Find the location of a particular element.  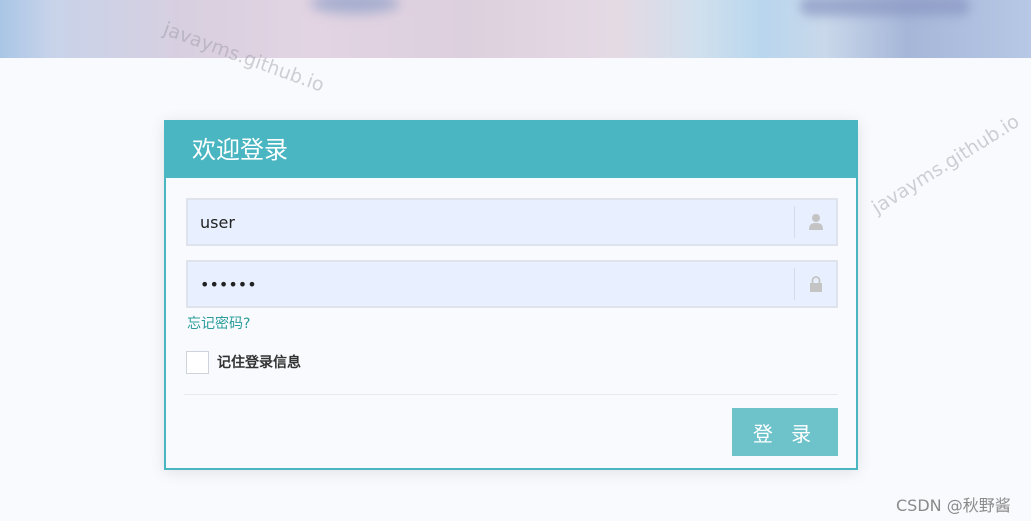

remember-me: 记住登录信息 is located at coordinates (243, 362).